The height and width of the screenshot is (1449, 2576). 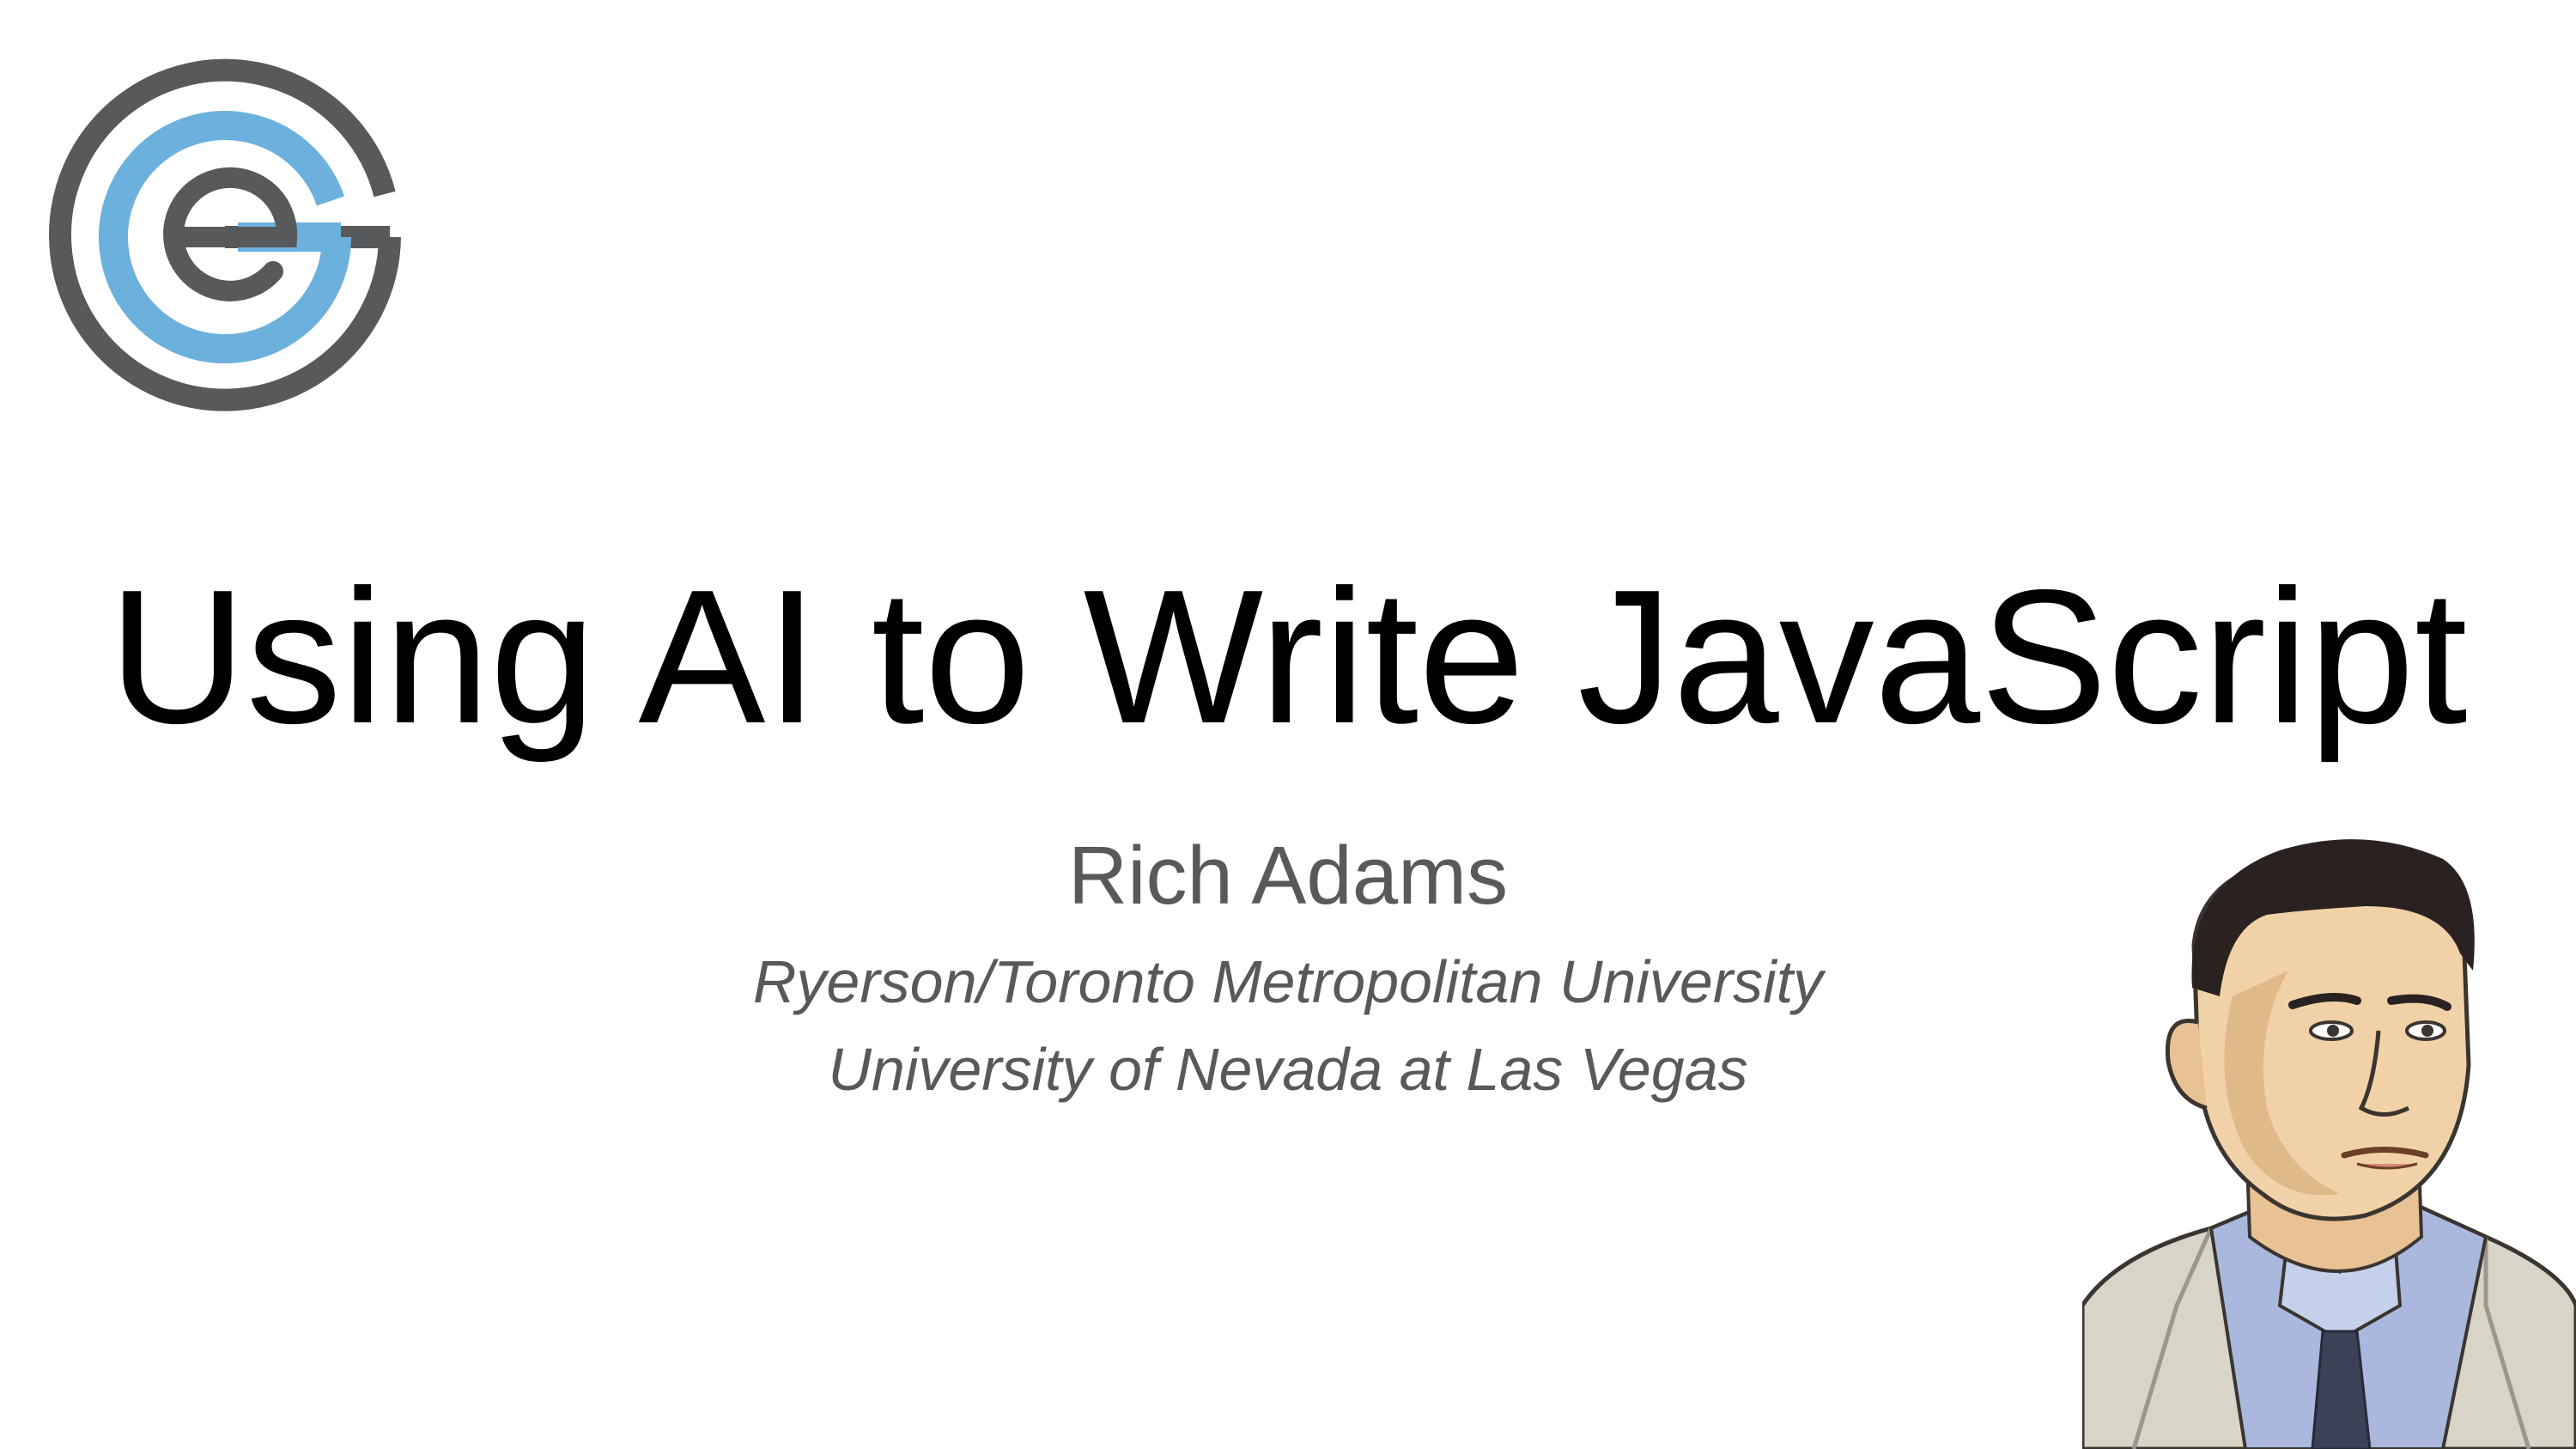 I want to click on ge-rings-logo-icon, so click(x=225, y=234).